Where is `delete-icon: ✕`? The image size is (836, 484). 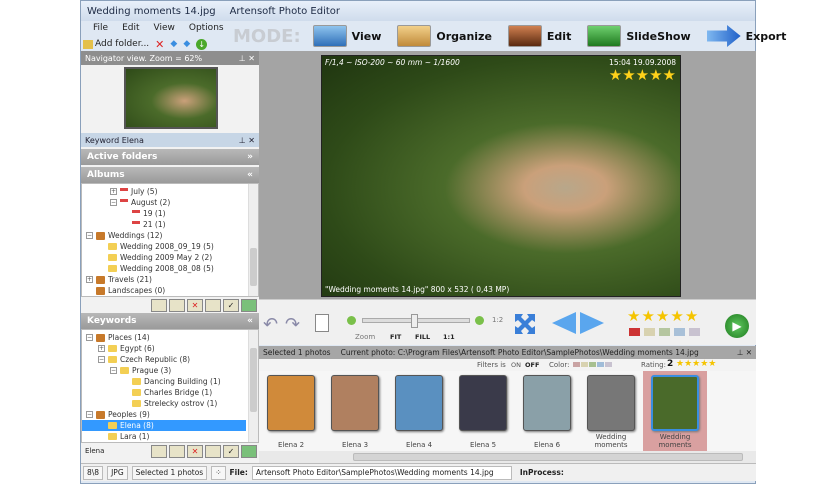
delete-icon: ✕ is located at coordinates (159, 44).